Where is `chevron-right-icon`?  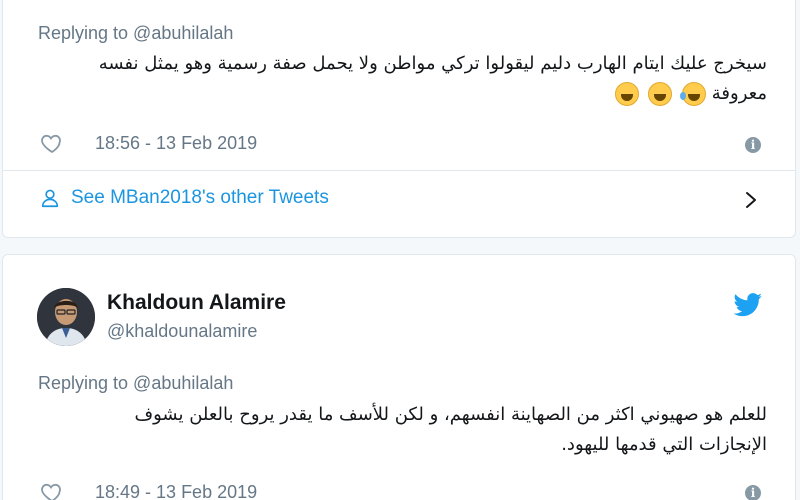
chevron-right-icon is located at coordinates (751, 200).